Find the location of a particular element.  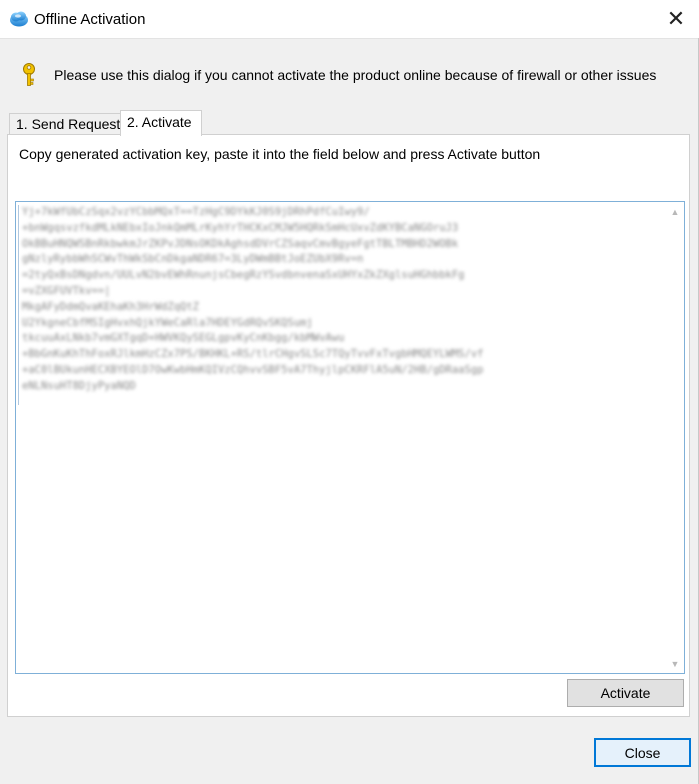

activate-button: Activate is located at coordinates (625, 693).